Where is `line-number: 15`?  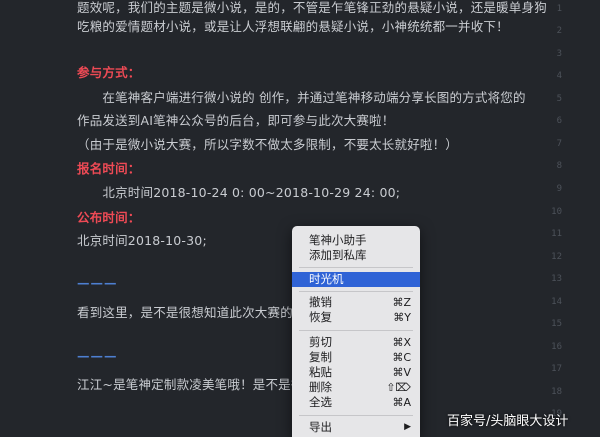
line-number: 15 is located at coordinates (556, 324).